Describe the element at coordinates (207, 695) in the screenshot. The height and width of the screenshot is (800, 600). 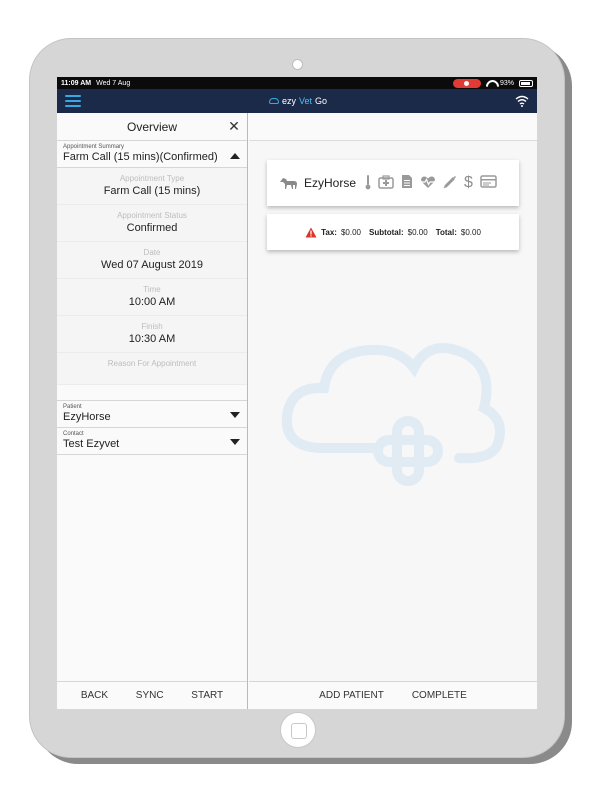
I see `start-button: START` at that location.